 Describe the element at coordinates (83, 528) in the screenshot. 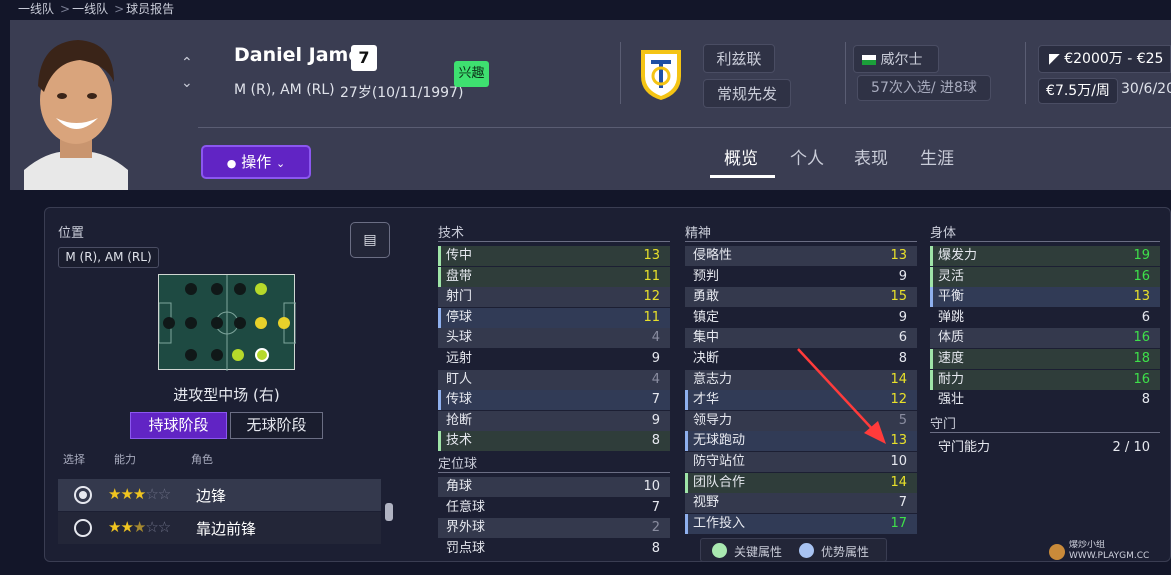

I see `role-radio` at that location.